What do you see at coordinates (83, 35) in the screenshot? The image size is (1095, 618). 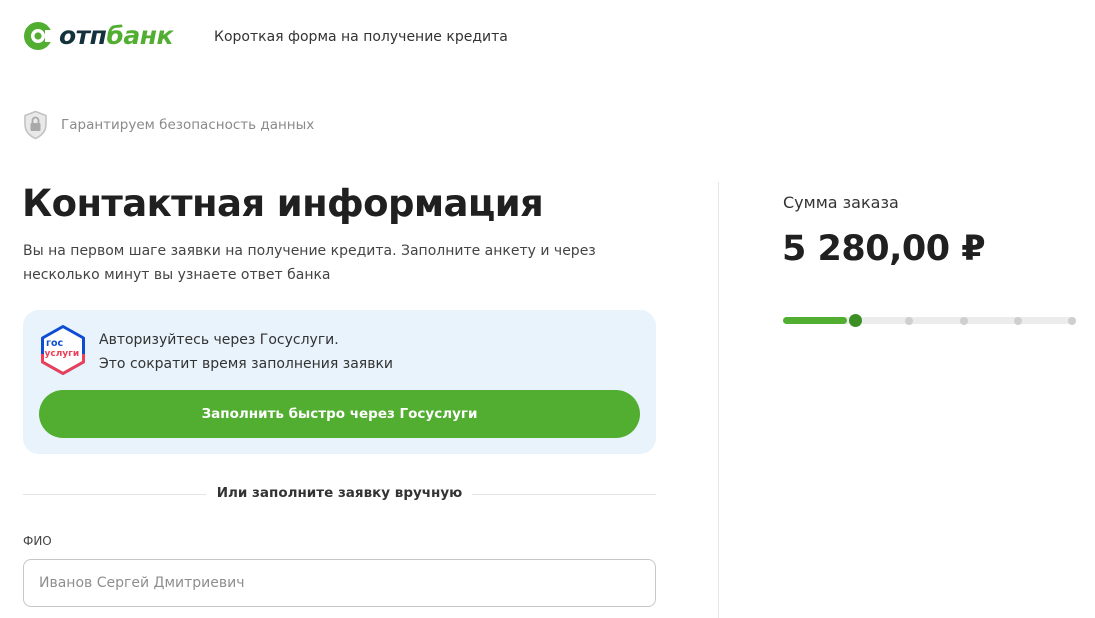 I see `logo-wordmark-dark: отп` at bounding box center [83, 35].